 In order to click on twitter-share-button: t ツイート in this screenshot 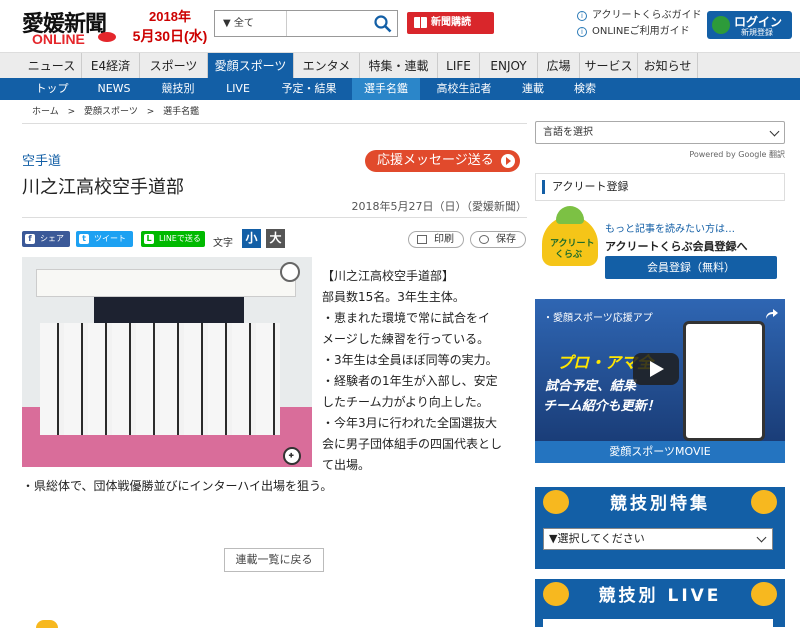, I will do `click(104, 239)`.